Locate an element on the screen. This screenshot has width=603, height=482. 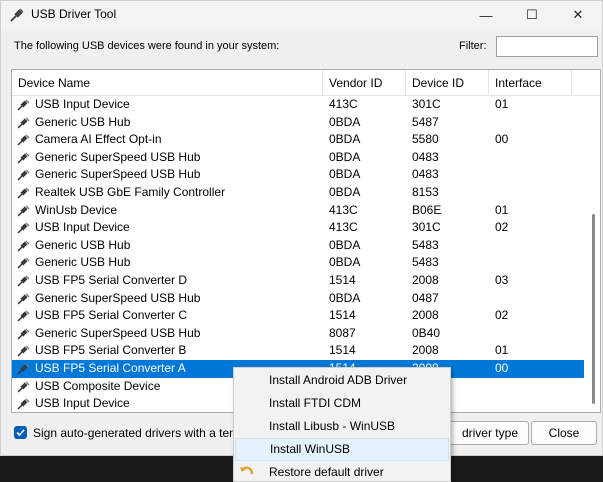
menu-item-restore-default-driver: Restore default driver is located at coordinates (342, 471).